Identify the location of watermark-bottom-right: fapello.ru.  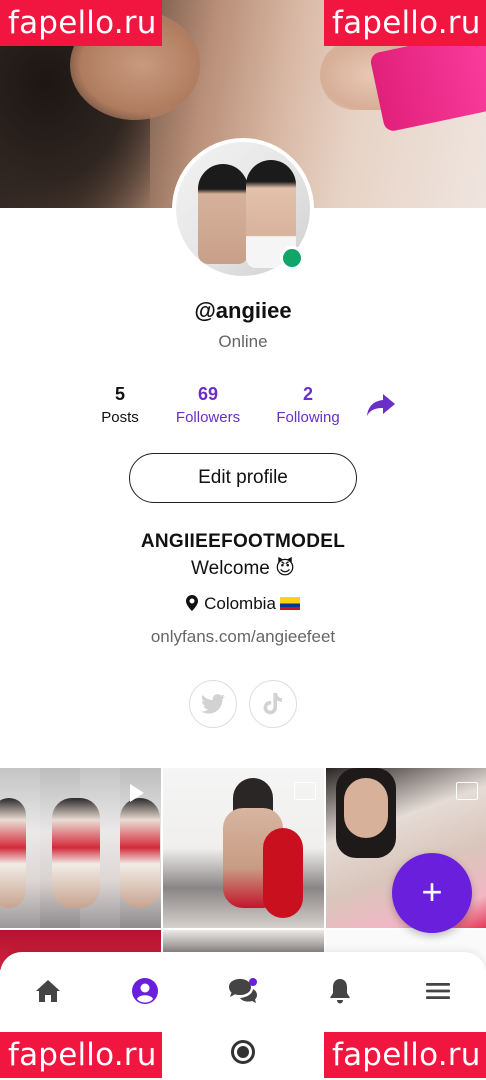
(405, 1055).